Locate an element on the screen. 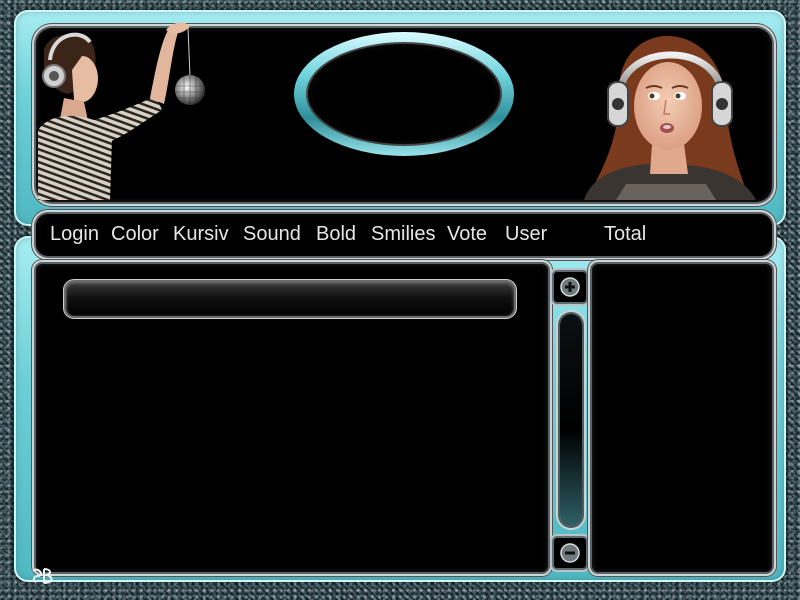 This screenshot has width=800, height=600. menu-total: Total is located at coordinates (625, 234).